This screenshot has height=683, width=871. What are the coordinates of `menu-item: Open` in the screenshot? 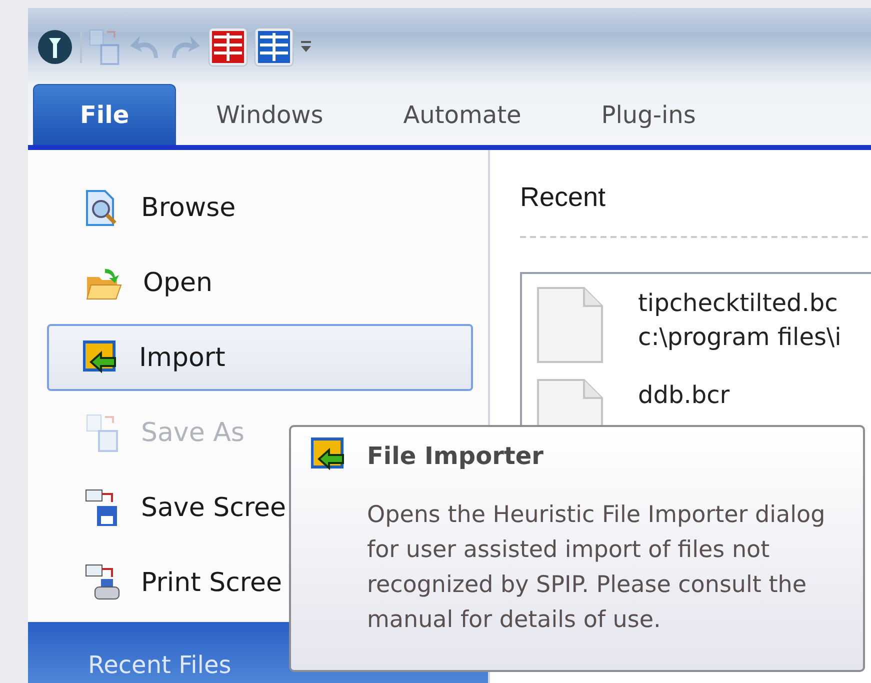 It's located at (132, 282).